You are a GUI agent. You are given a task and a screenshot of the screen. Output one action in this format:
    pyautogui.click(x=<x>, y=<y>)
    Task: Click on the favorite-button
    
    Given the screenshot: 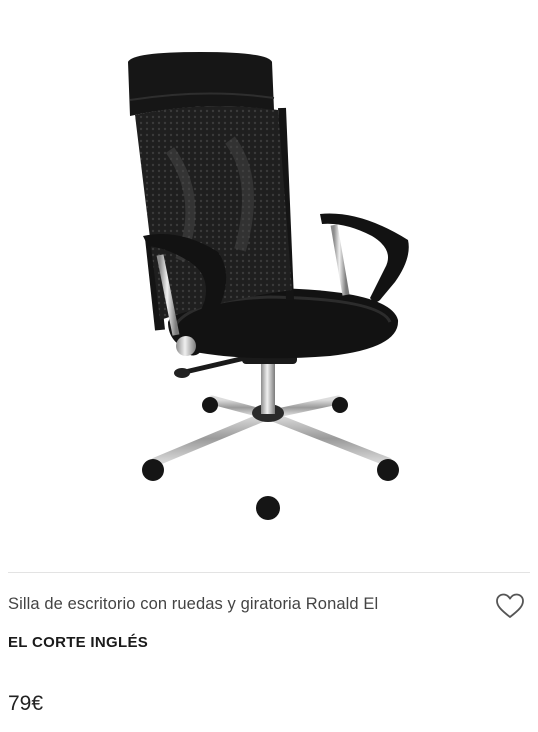 What is the action you would take?
    pyautogui.click(x=510, y=606)
    